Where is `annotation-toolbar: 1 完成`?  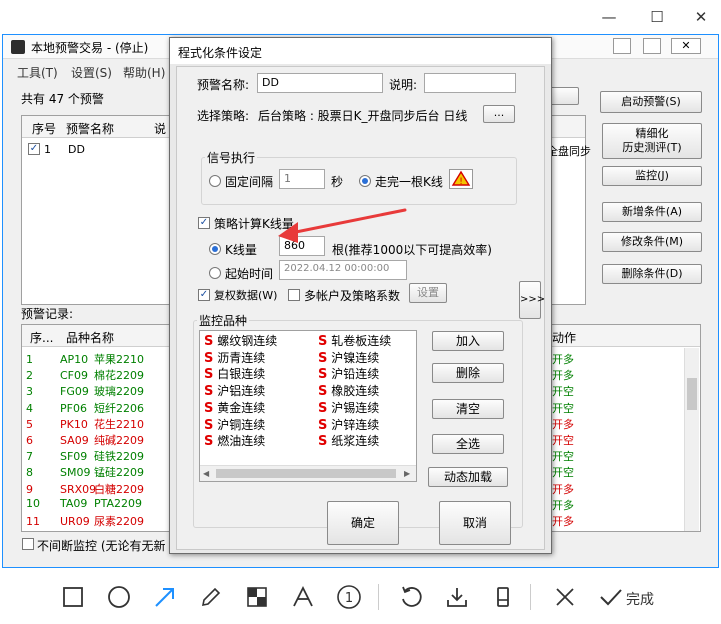
annotation-toolbar: 1 完成 is located at coordinates (360, 597).